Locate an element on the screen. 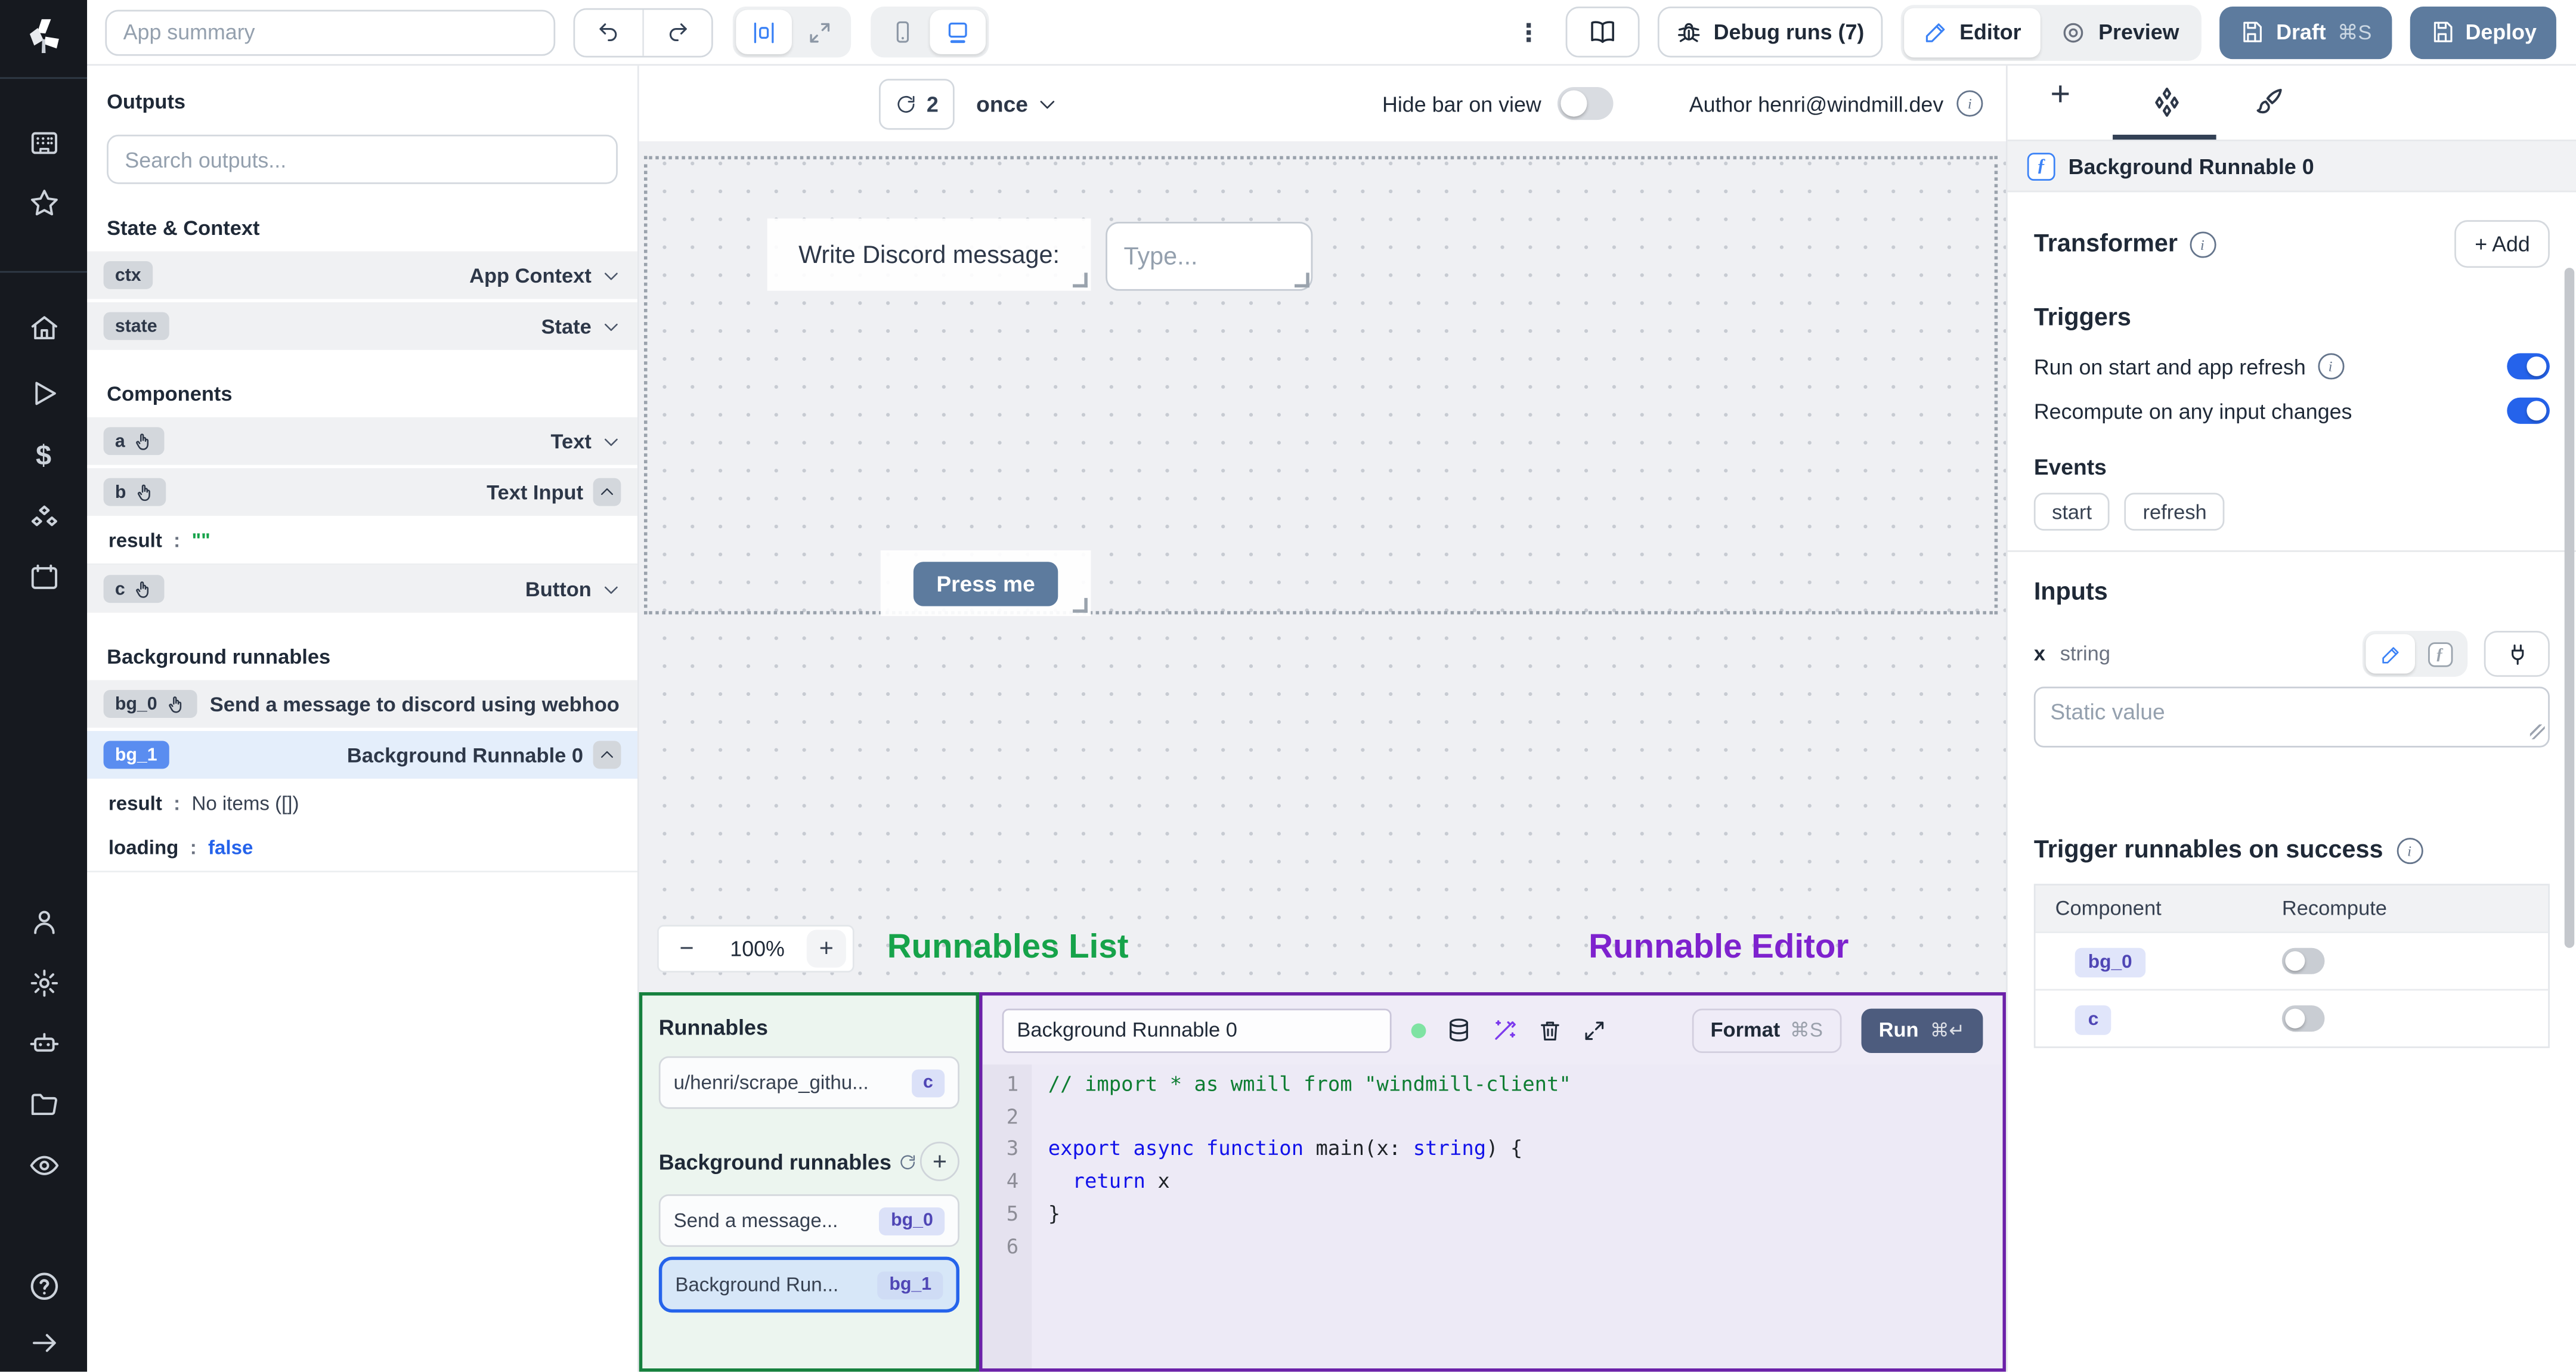 The image size is (2576, 1372). press-me-button: Press me is located at coordinates (986, 583).